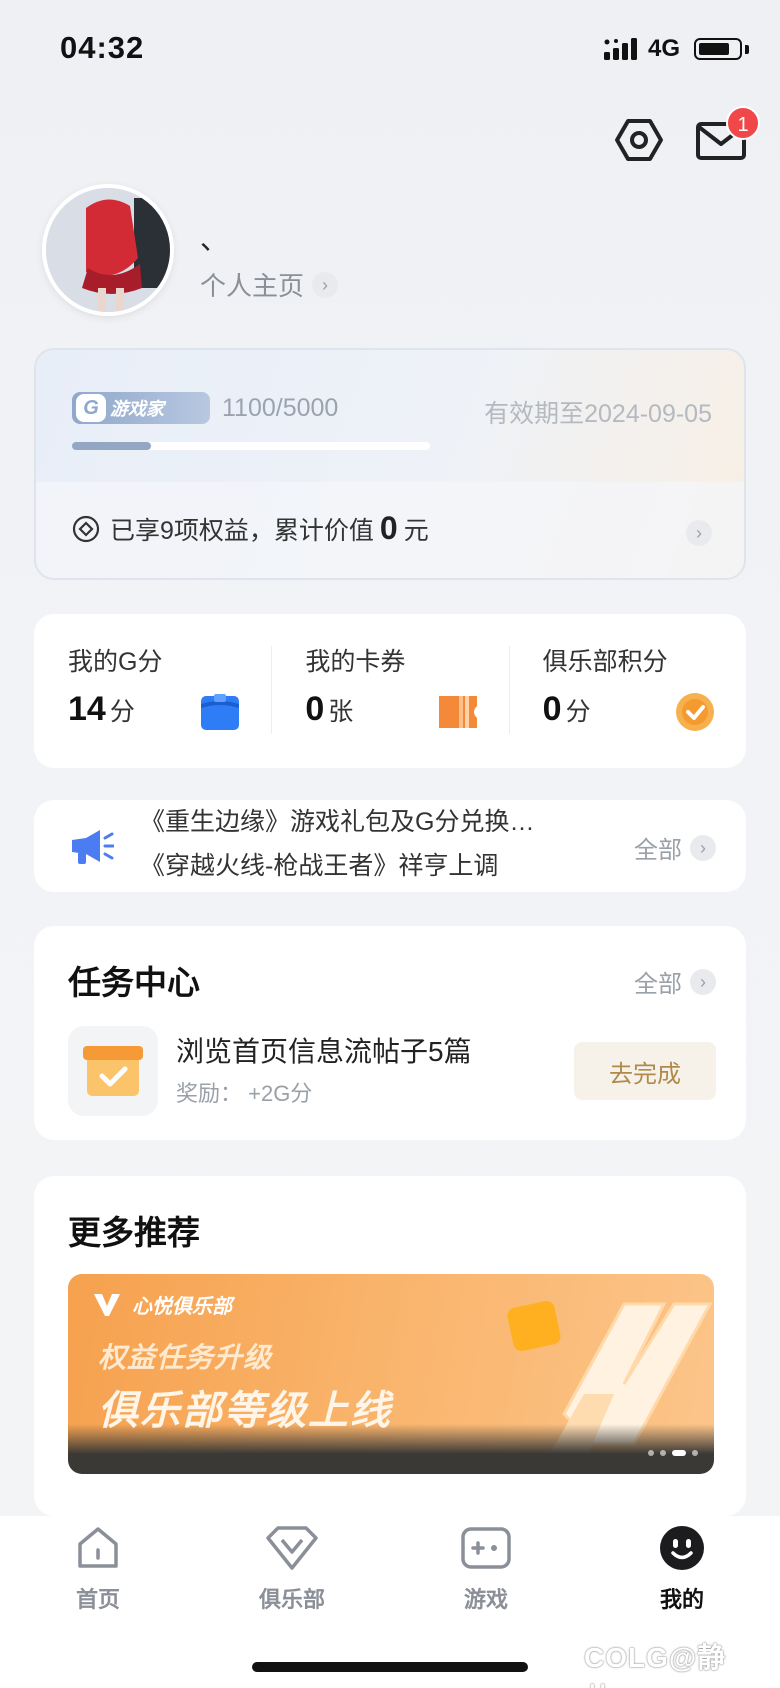 The width and height of the screenshot is (780, 1688). Describe the element at coordinates (620, 49) in the screenshot. I see `cellular-signal-icon` at that location.